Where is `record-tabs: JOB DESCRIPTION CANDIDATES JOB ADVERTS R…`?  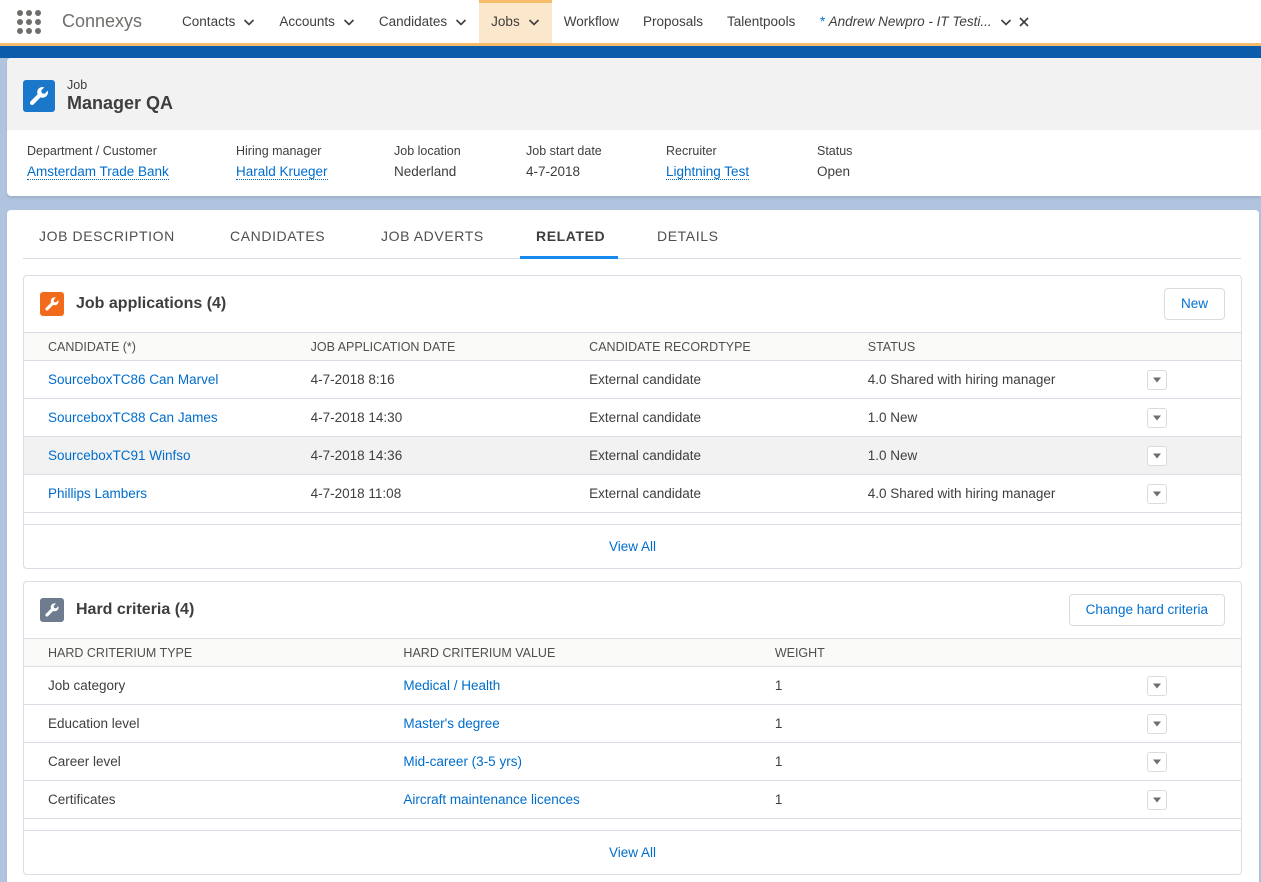 record-tabs: JOB DESCRIPTION CANDIDATES JOB ADVERTS R… is located at coordinates (632, 234).